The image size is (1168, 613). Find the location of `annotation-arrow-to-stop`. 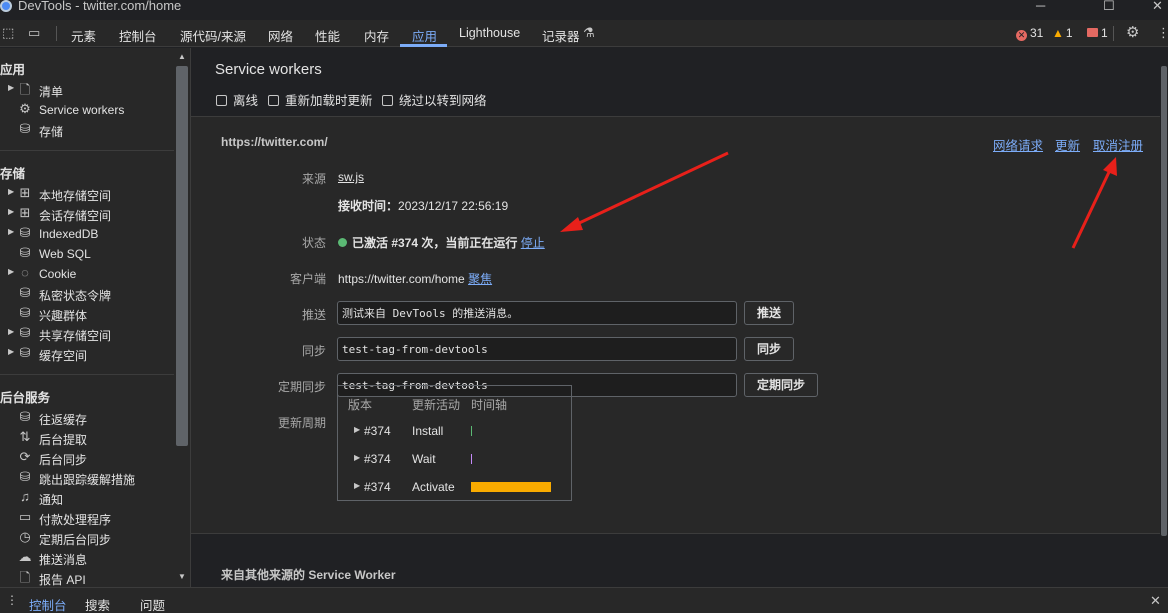

annotation-arrow-to-stop is located at coordinates (651, 189).